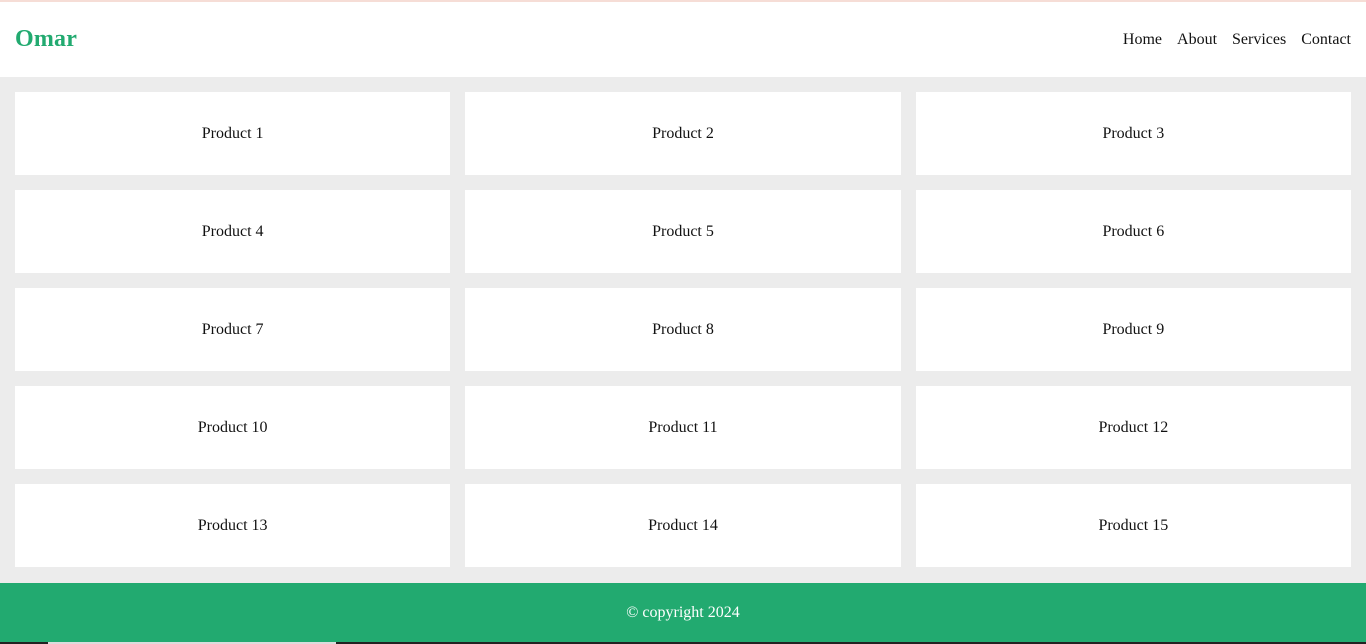  I want to click on product-card-14: Product 14, so click(683, 525).